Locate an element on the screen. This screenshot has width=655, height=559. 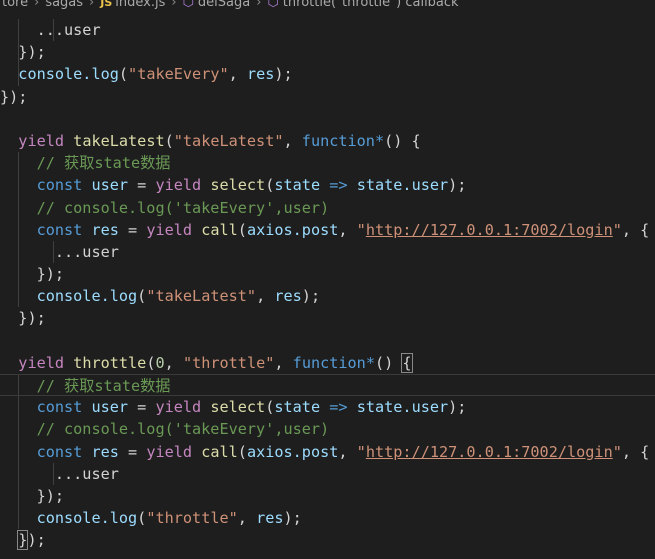
code-line: console.log("takeLatest", res); is located at coordinates (327, 296).